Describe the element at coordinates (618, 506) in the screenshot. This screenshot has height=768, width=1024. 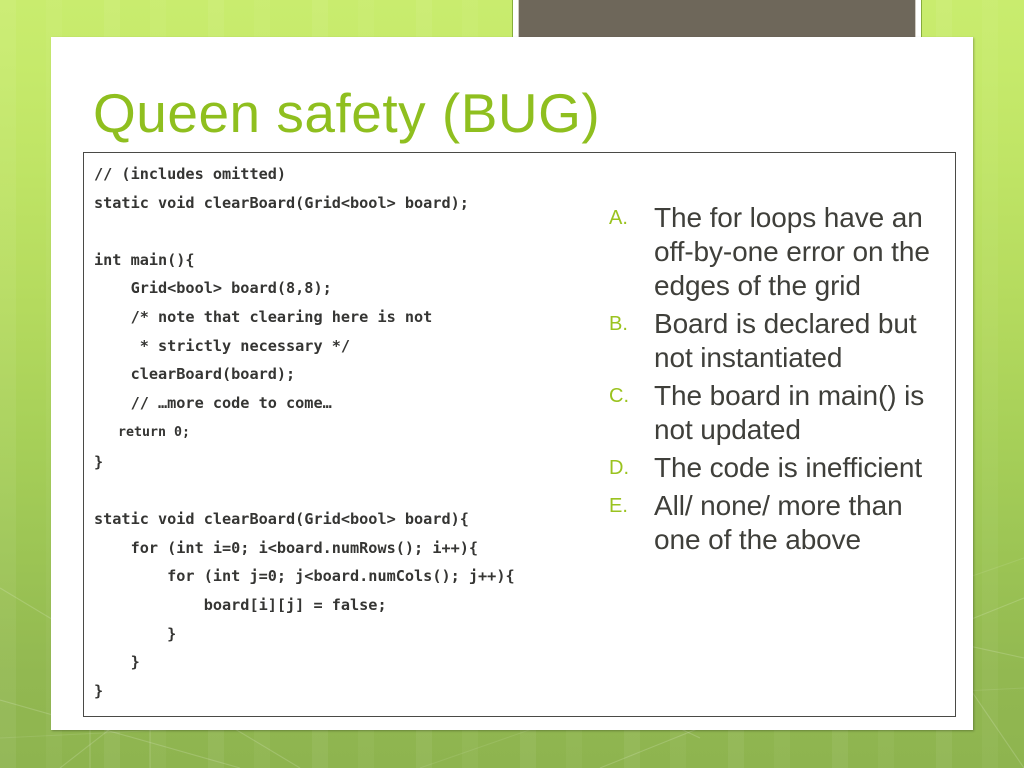
I see `answer-marker-e: E.` at that location.